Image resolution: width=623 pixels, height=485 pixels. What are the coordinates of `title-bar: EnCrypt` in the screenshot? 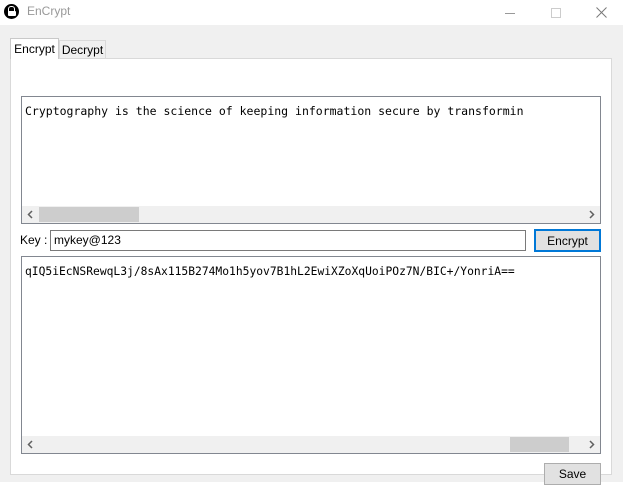 It's located at (311, 12).